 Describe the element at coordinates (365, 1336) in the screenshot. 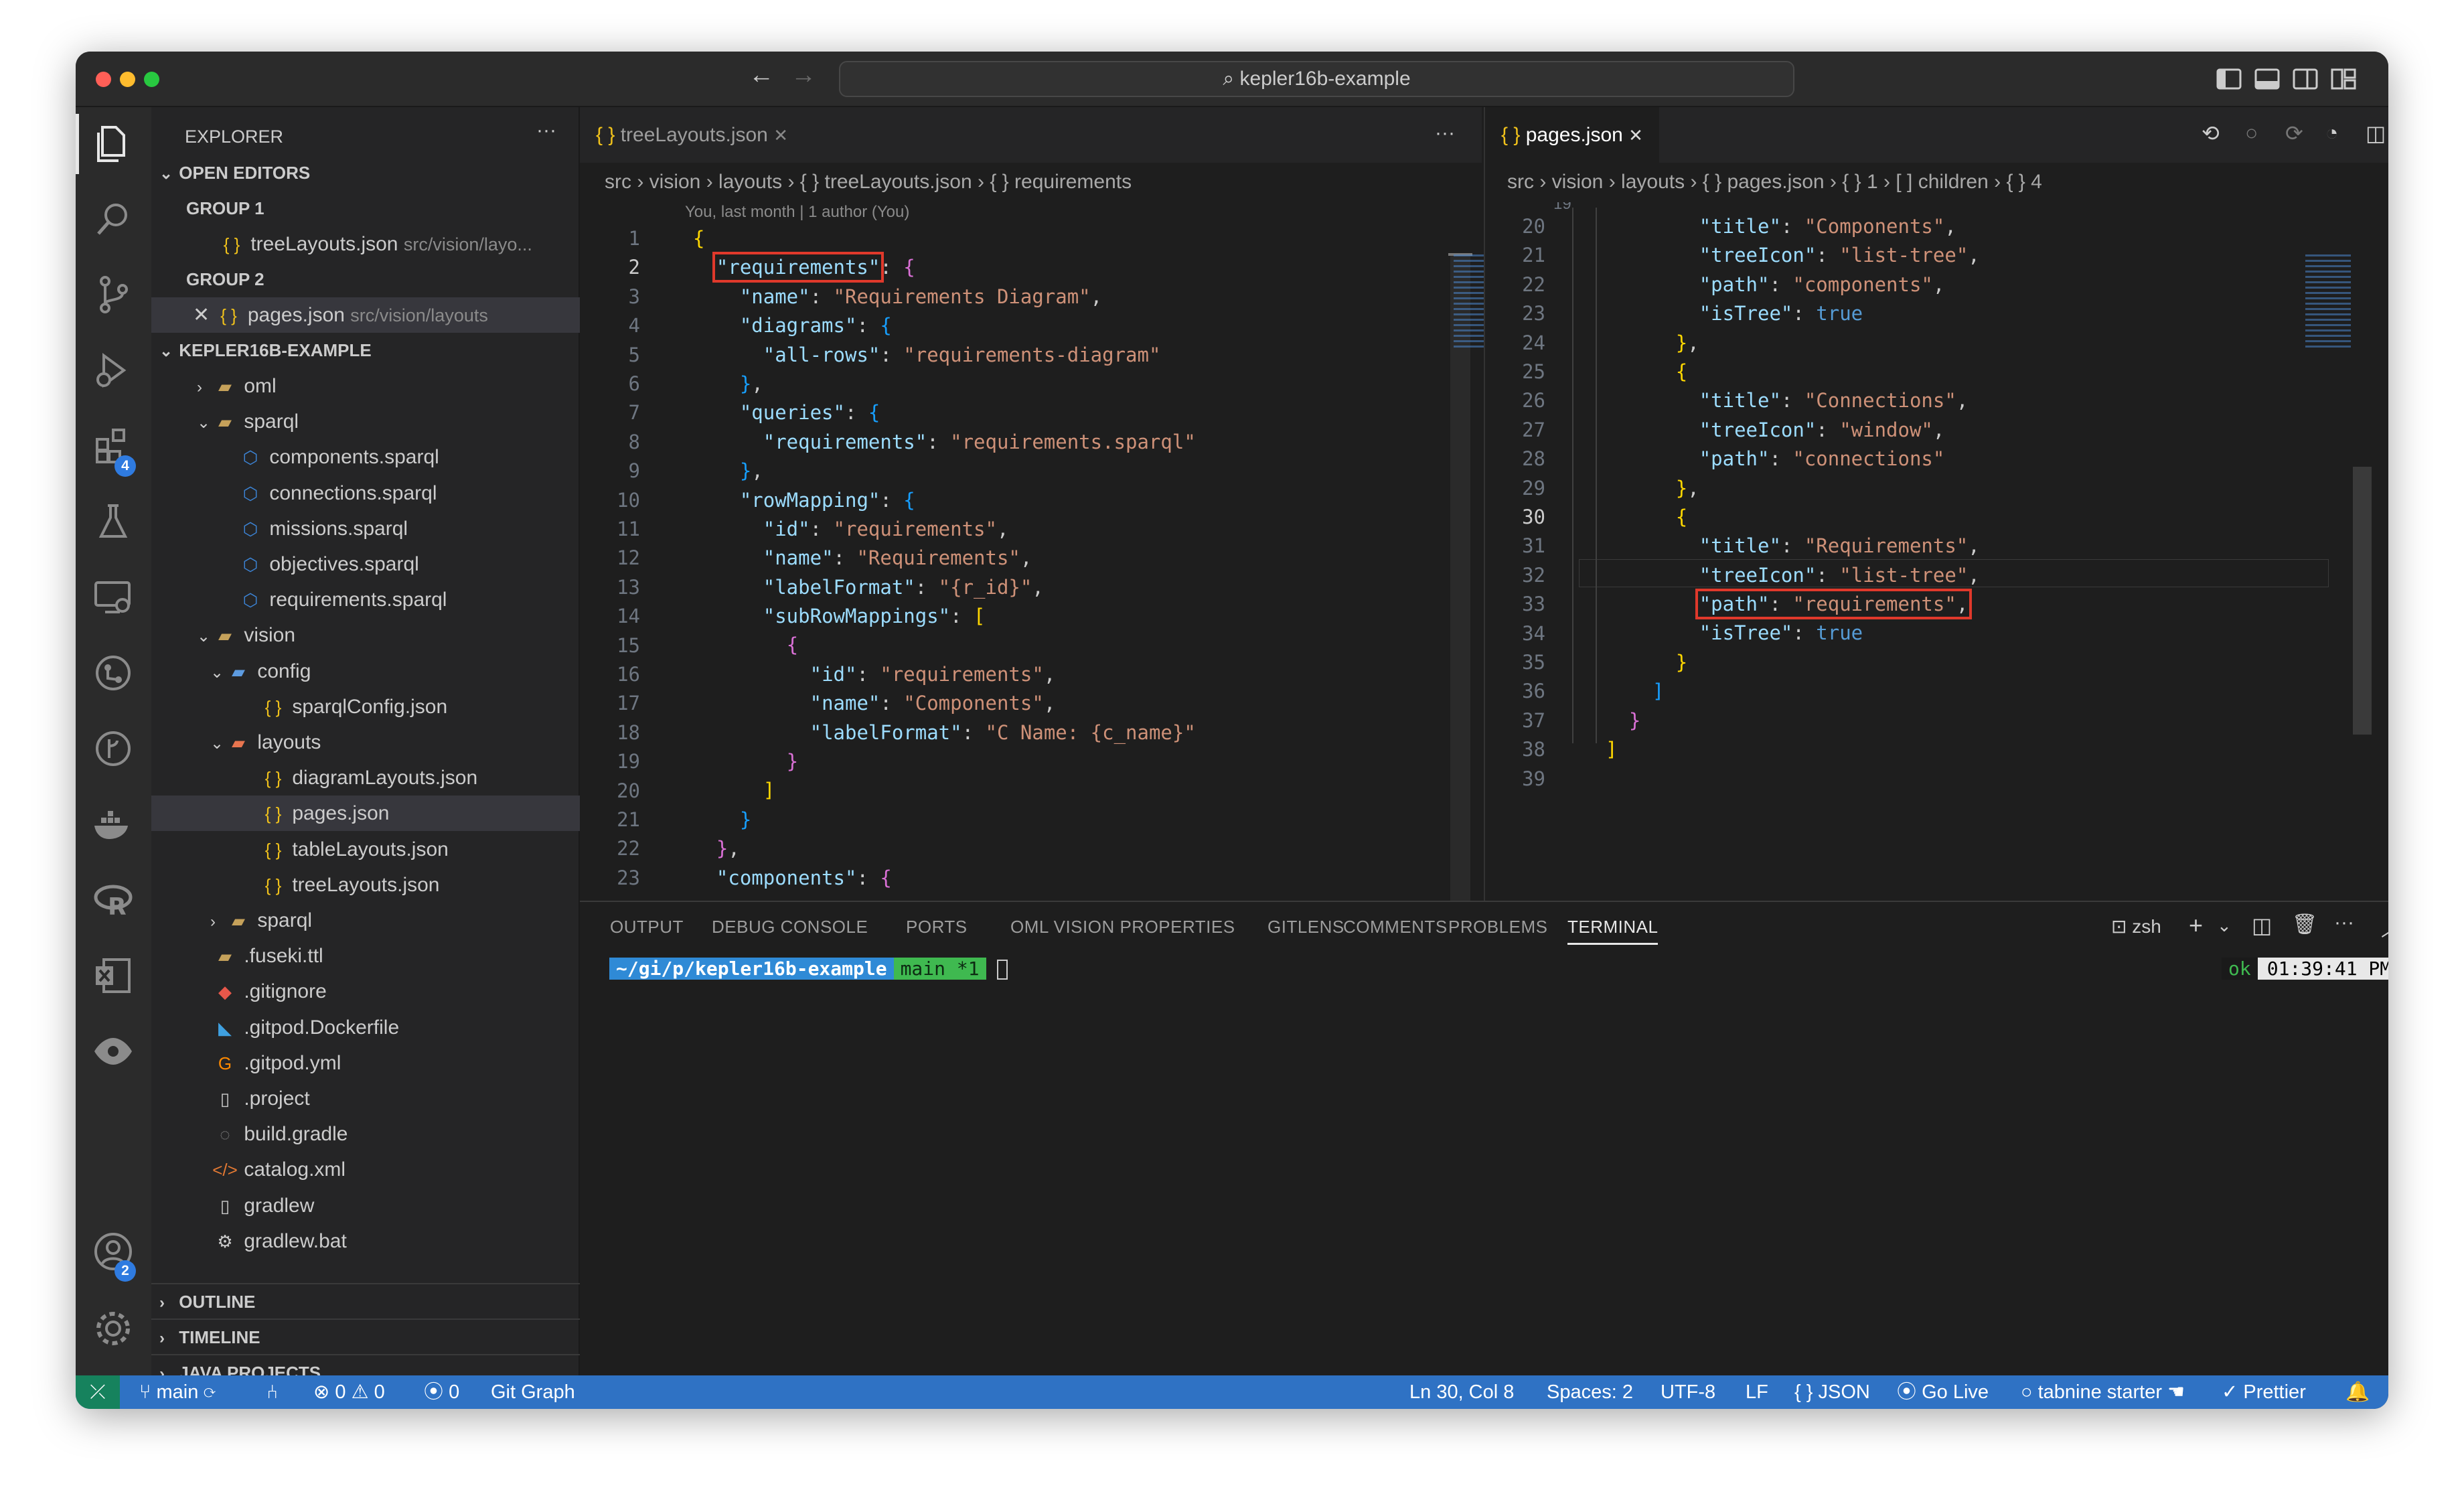

I see `timeline-section: › TIMELINE` at that location.